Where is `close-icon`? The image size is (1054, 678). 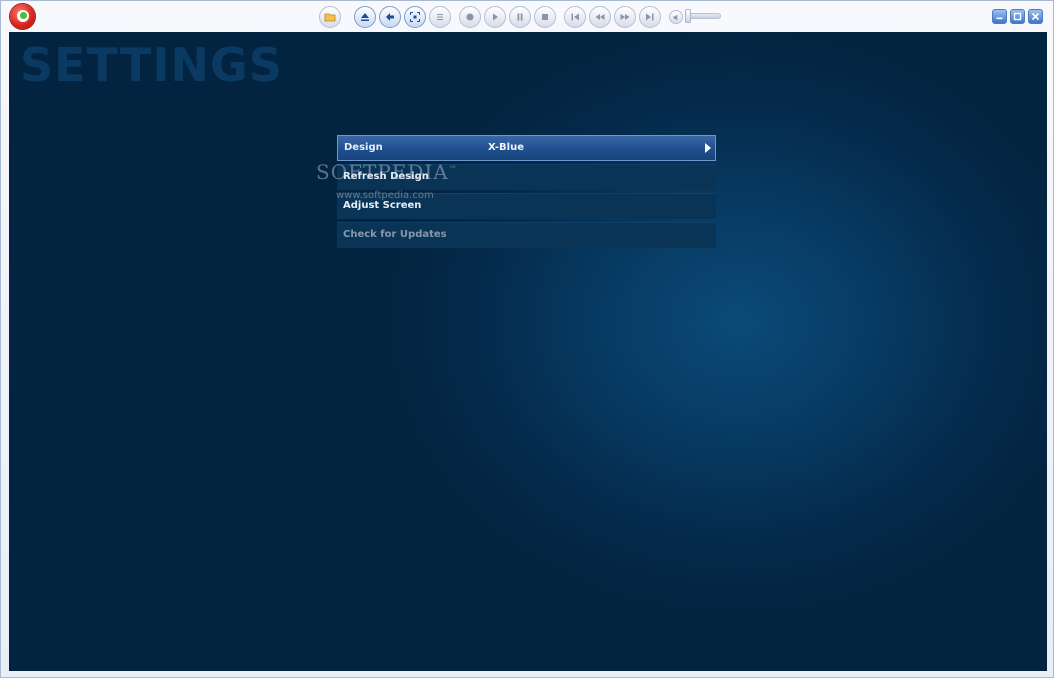
close-icon is located at coordinates (1035, 16).